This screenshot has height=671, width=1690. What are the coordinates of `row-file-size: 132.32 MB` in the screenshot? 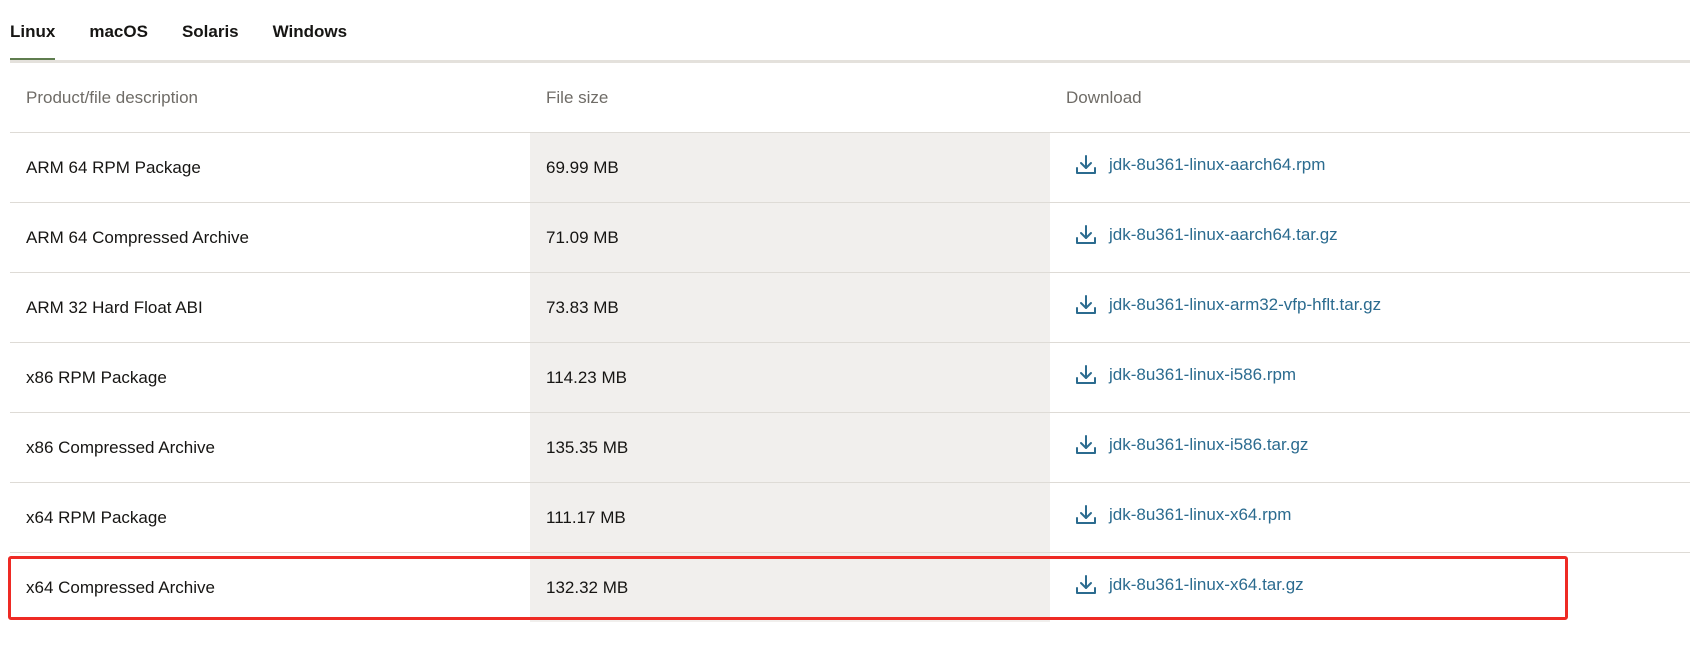 It's located at (790, 587).